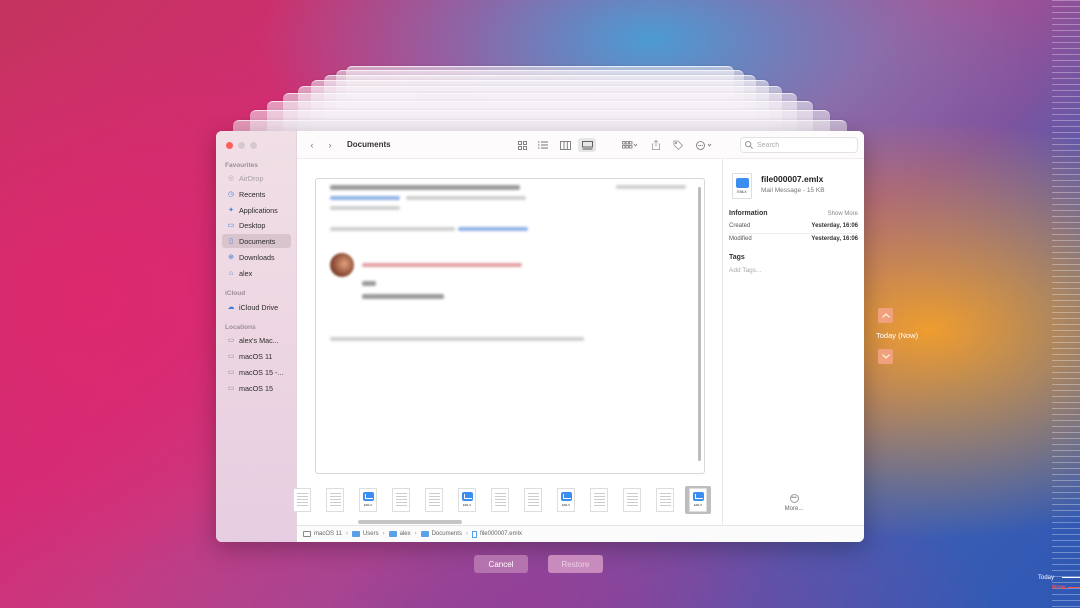 The height and width of the screenshot is (608, 1080). What do you see at coordinates (656, 145) in the screenshot?
I see `share-button` at bounding box center [656, 145].